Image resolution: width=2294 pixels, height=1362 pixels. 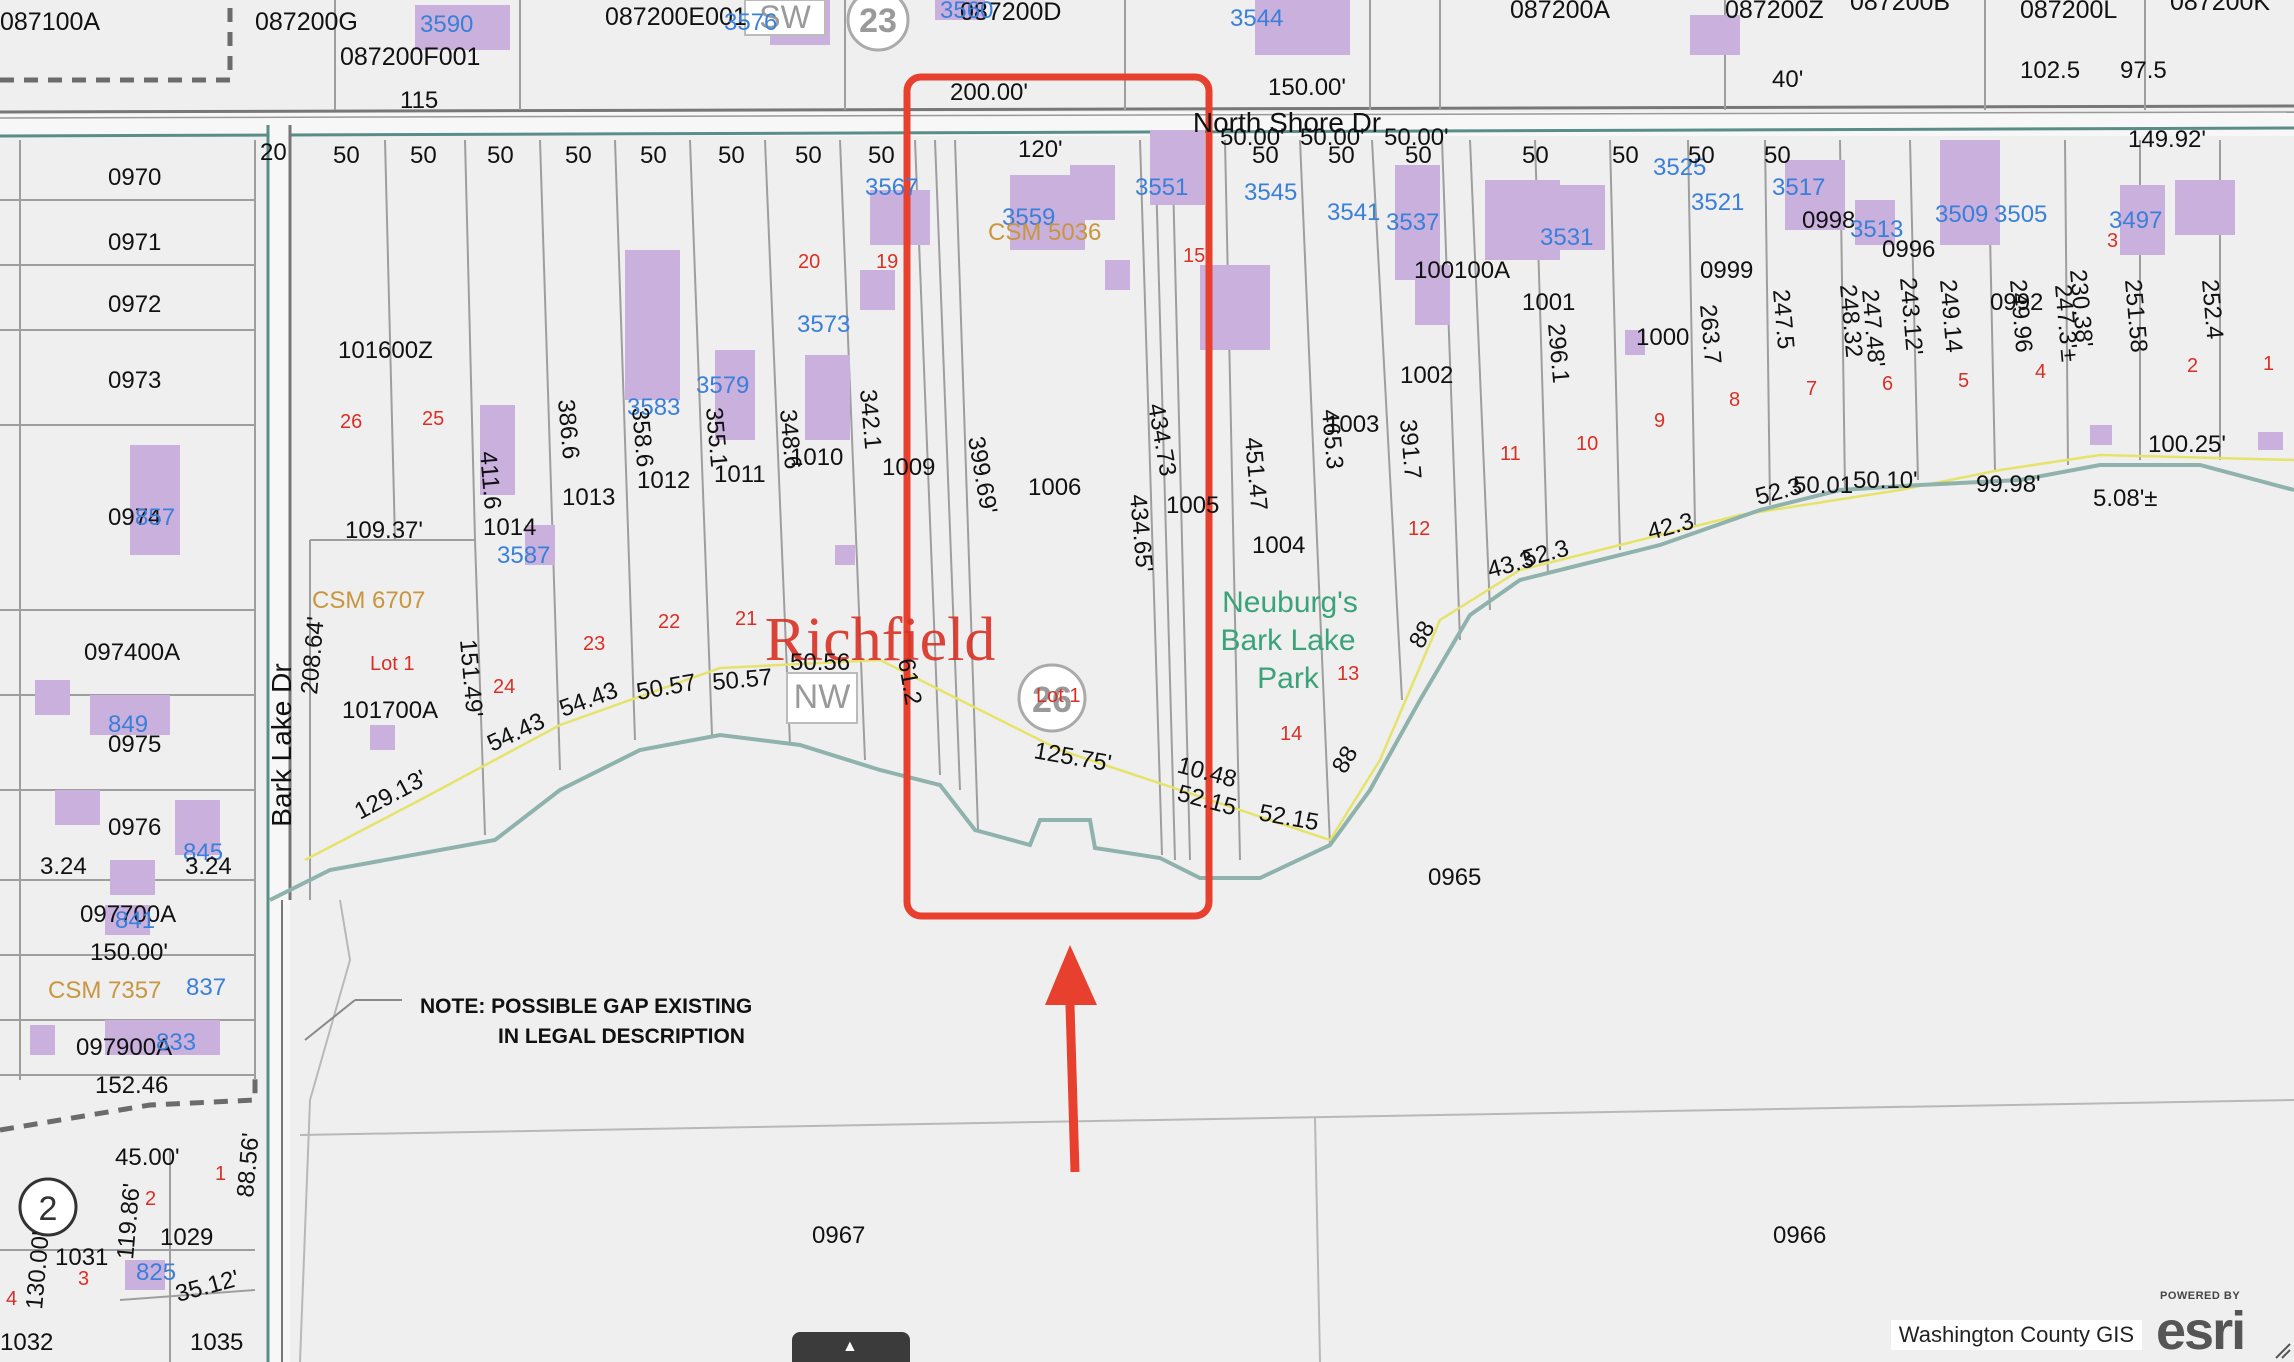 What do you see at coordinates (220, 1174) in the screenshot?
I see `lot-number: 1` at bounding box center [220, 1174].